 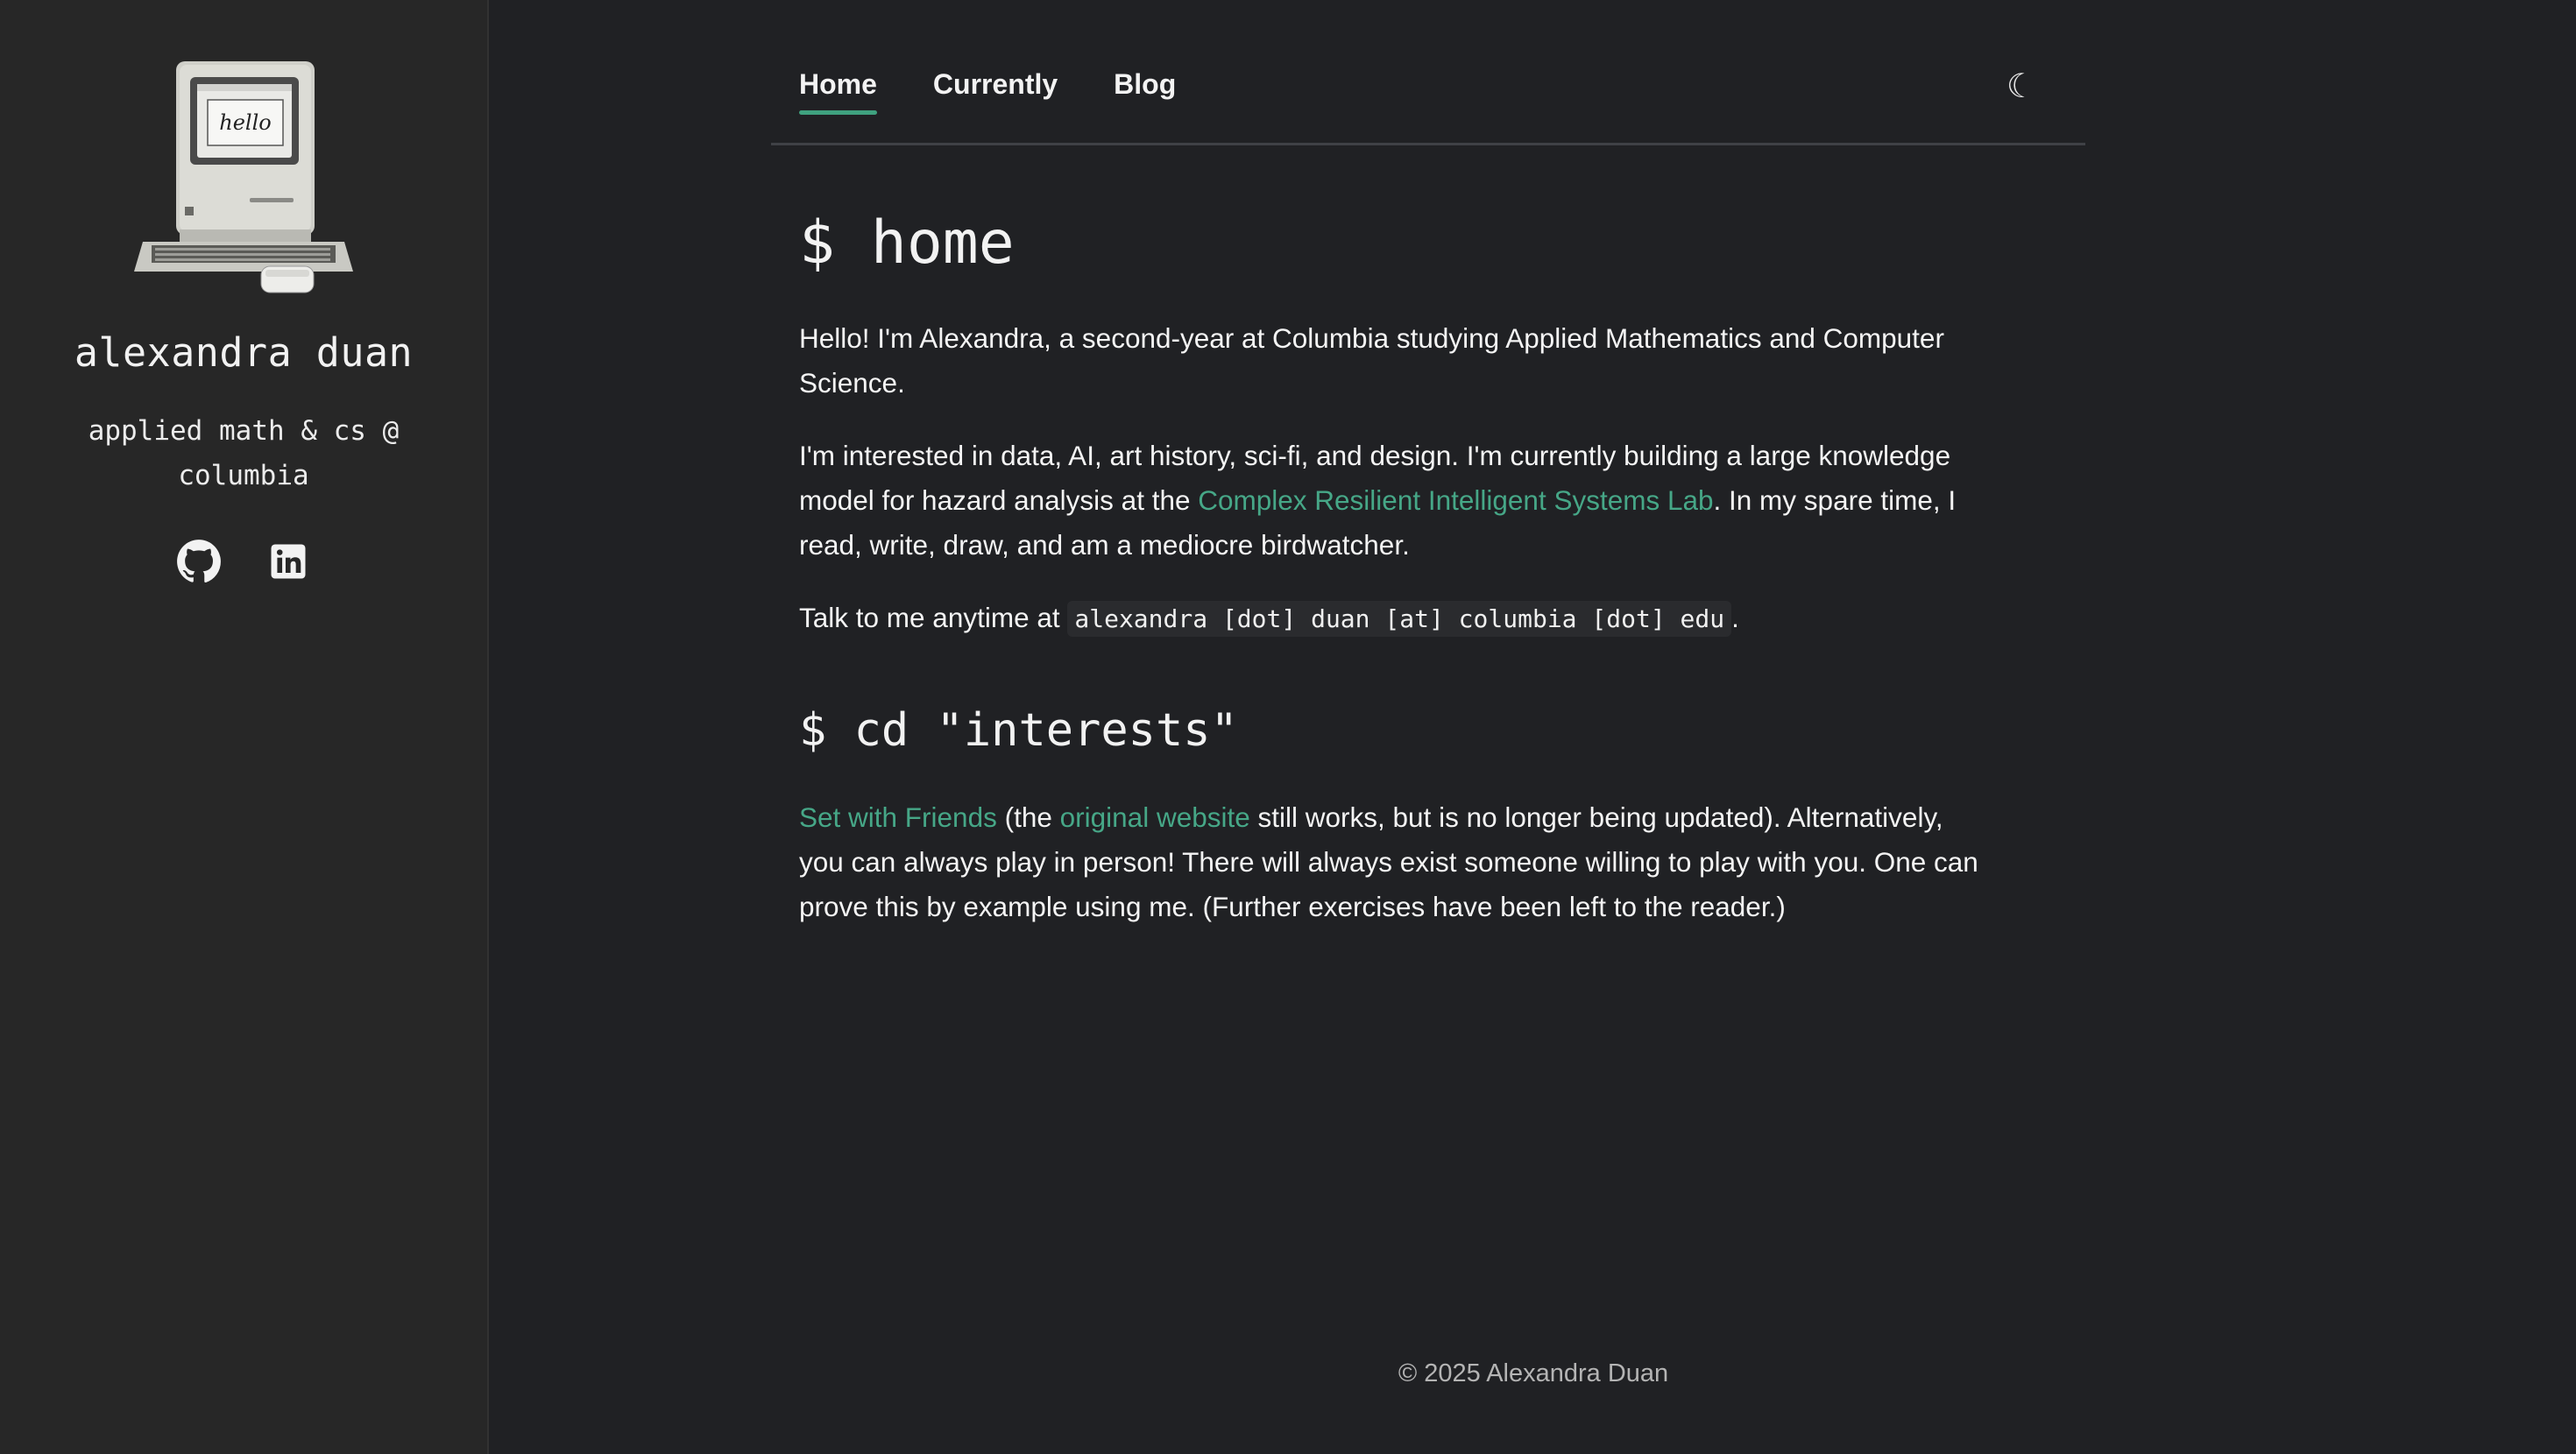 What do you see at coordinates (1028, 817) in the screenshot?
I see `set-text-a: (the` at bounding box center [1028, 817].